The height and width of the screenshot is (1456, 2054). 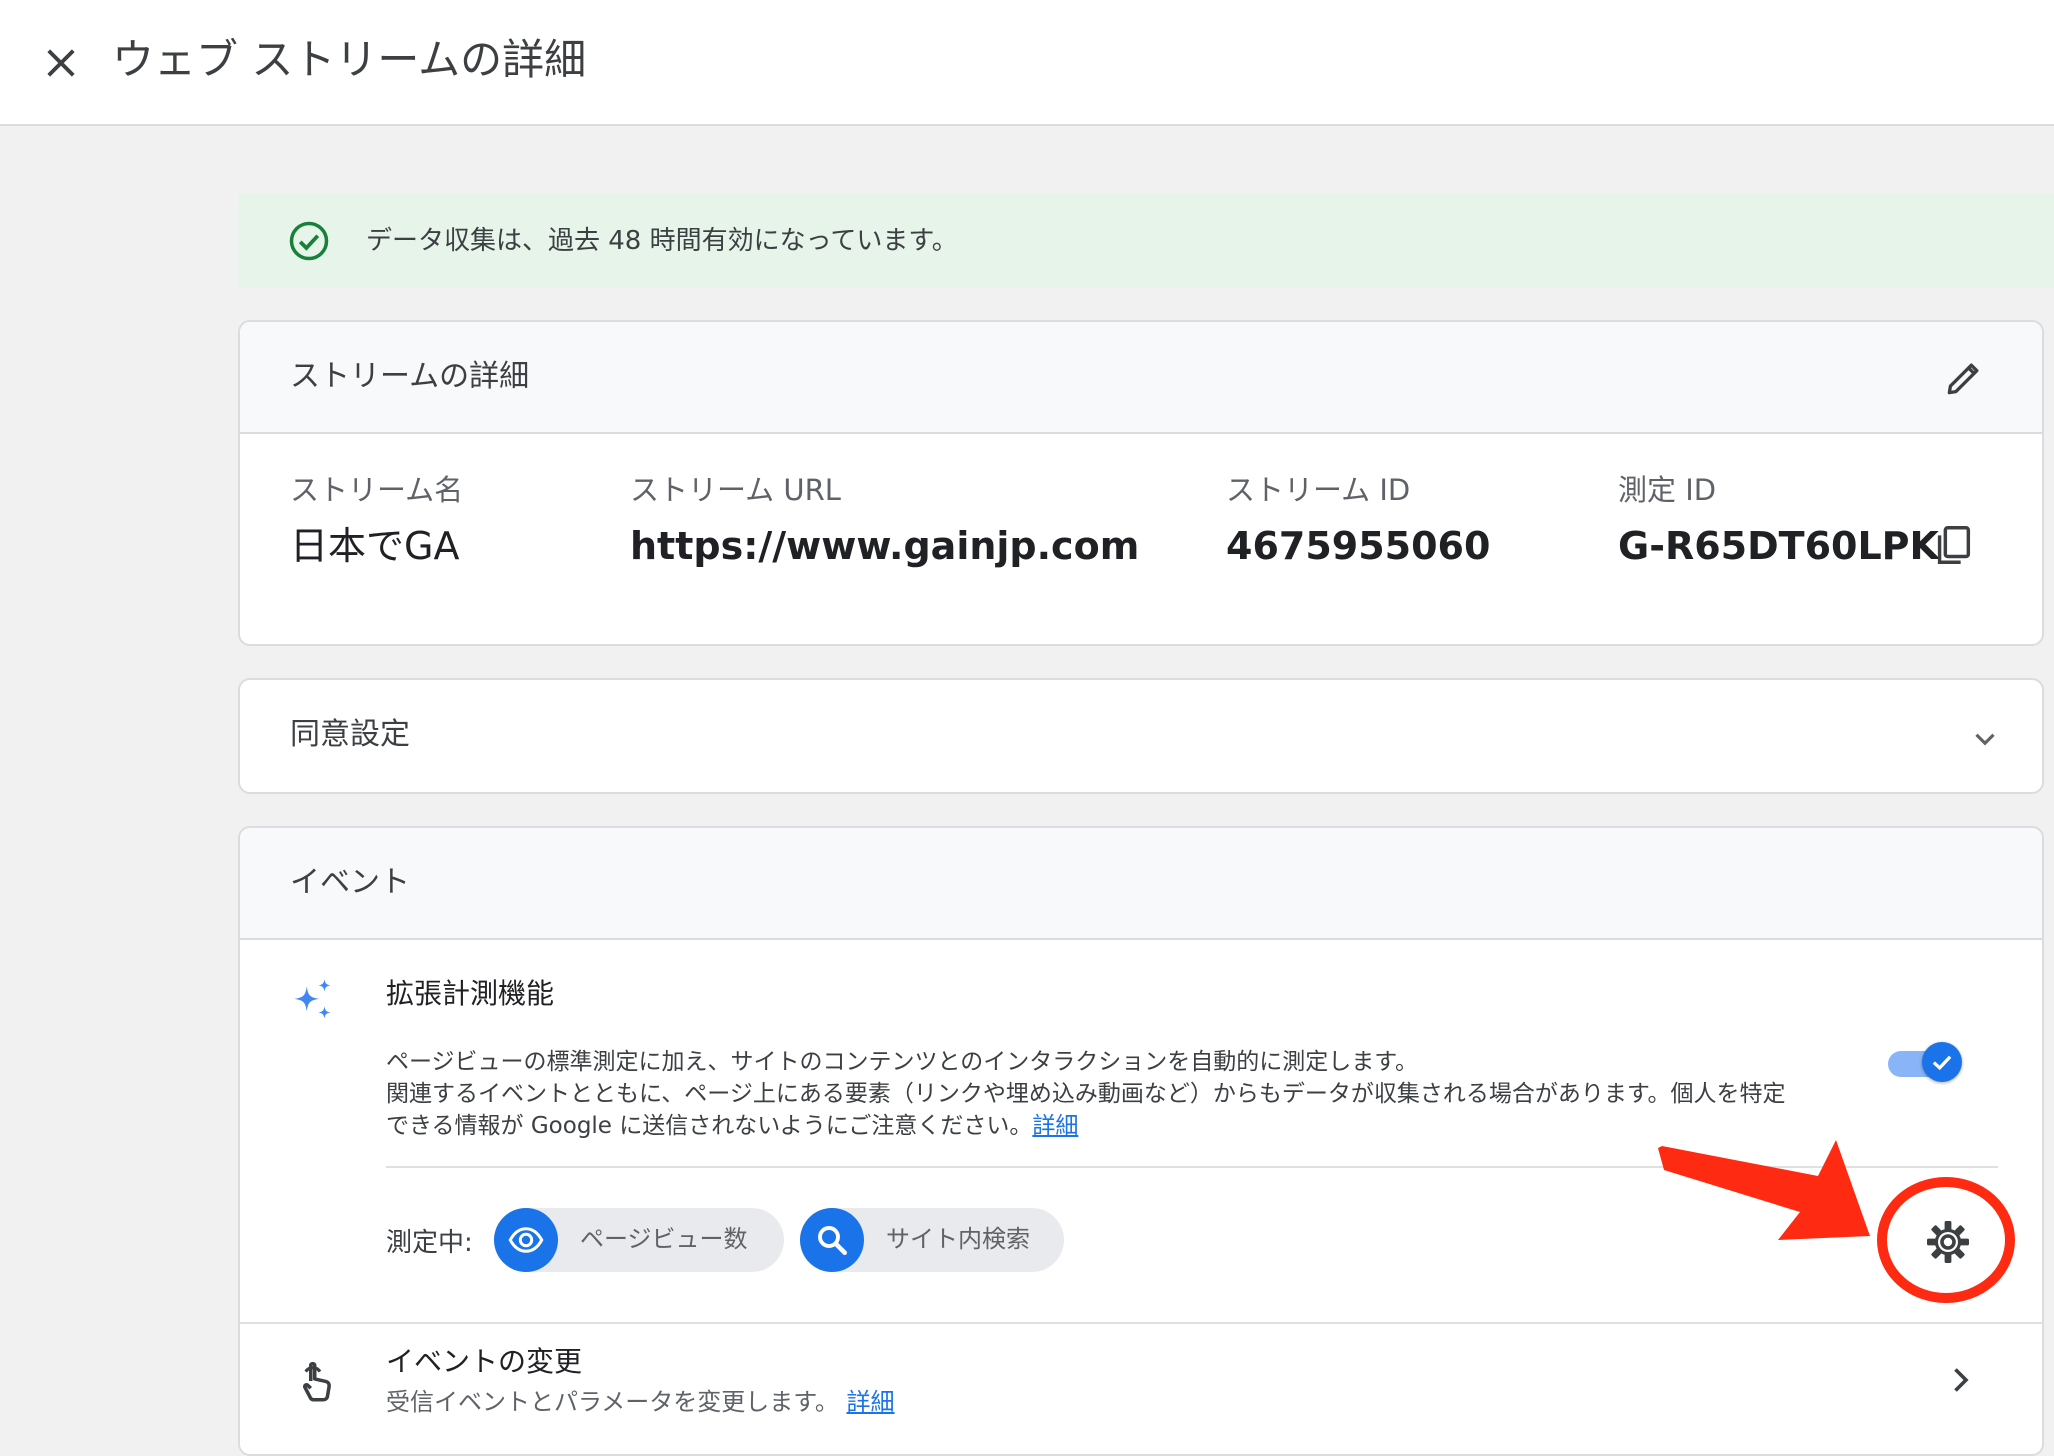 I want to click on banner-text: データ収集は、過去 48 時間有効になっています。, so click(x=662, y=241).